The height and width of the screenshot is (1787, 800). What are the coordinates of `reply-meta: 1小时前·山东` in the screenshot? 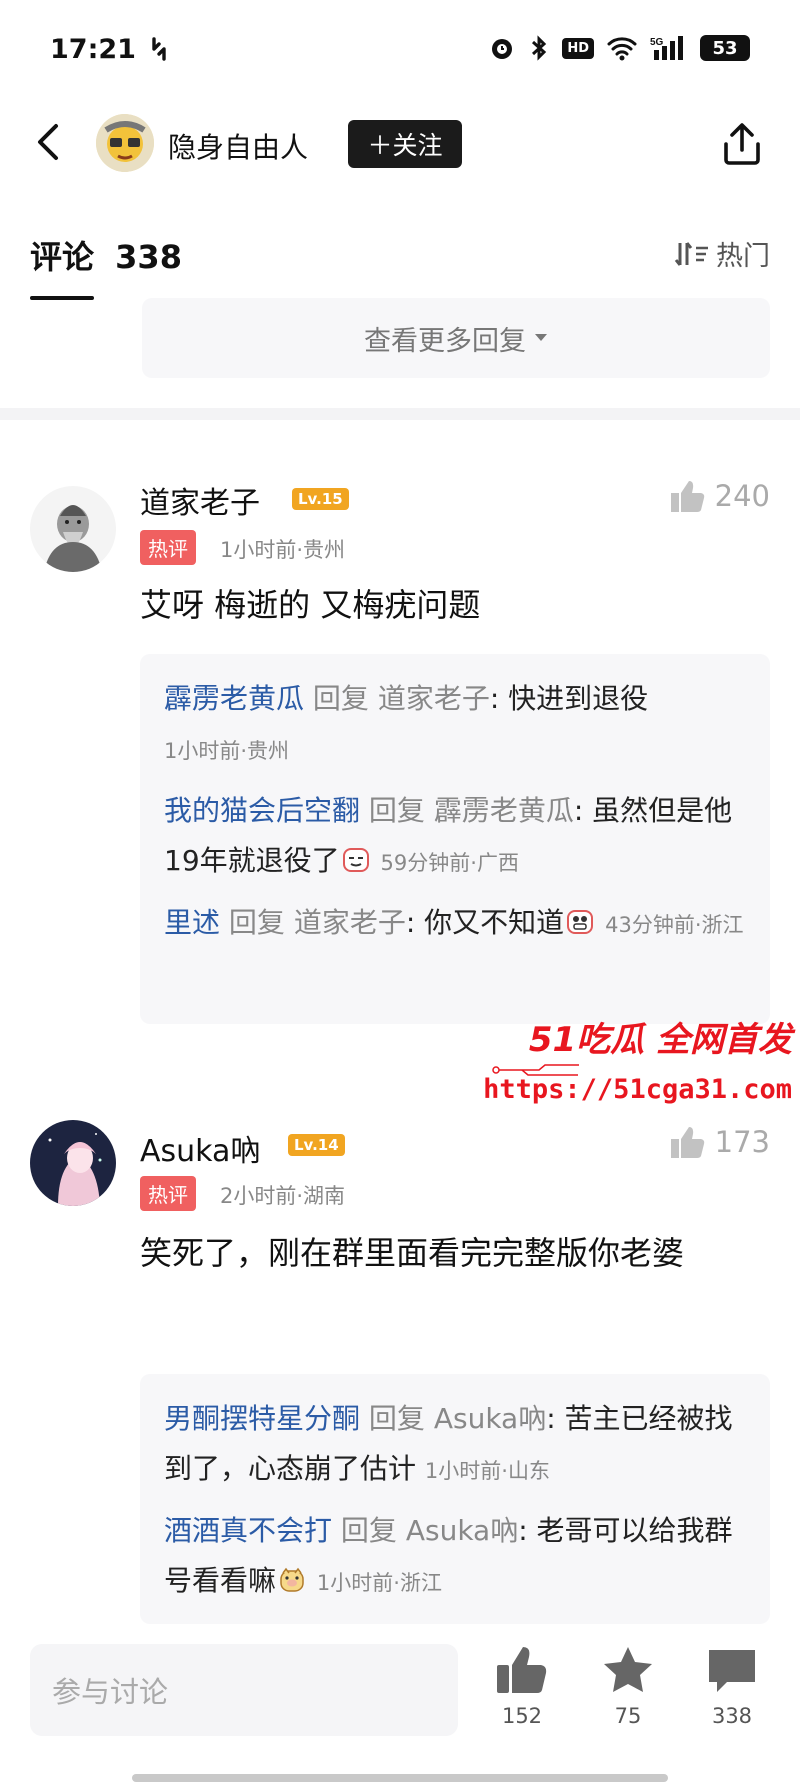 It's located at (487, 1471).